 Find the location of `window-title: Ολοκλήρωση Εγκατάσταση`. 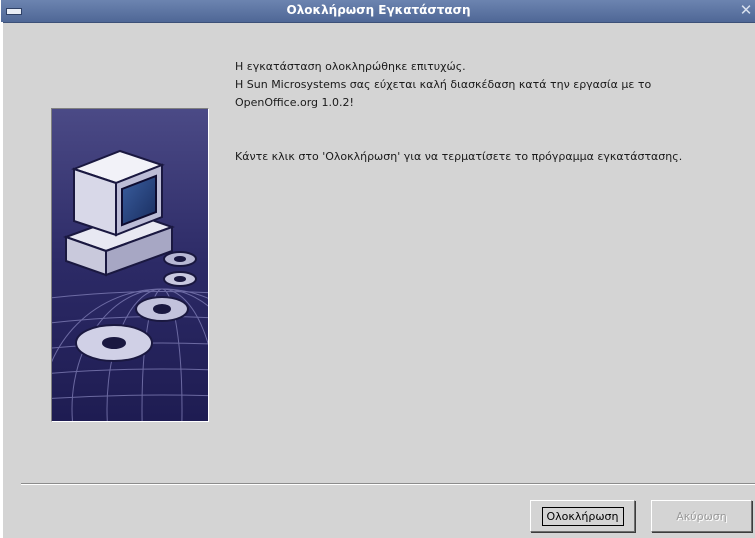

window-title: Ολοκλήρωση Εγκατάσταση is located at coordinates (378, 10).